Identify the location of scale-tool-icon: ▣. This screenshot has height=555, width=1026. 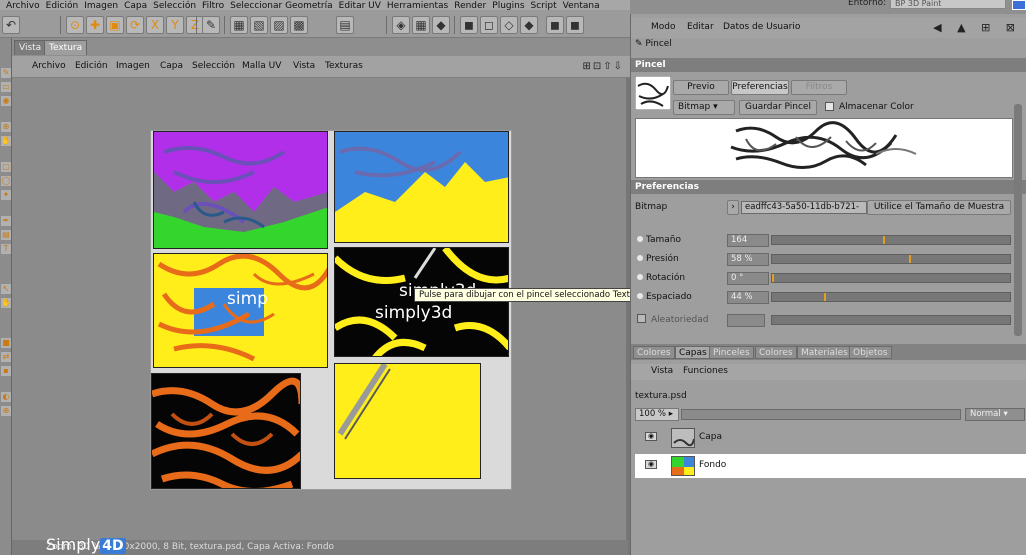
(115, 25).